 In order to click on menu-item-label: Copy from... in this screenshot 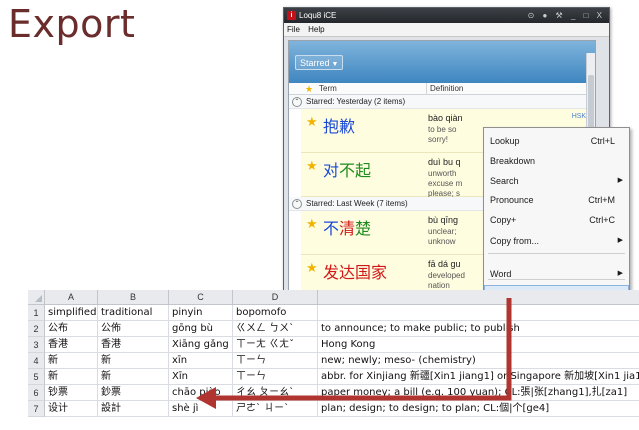, I will do `click(515, 241)`.